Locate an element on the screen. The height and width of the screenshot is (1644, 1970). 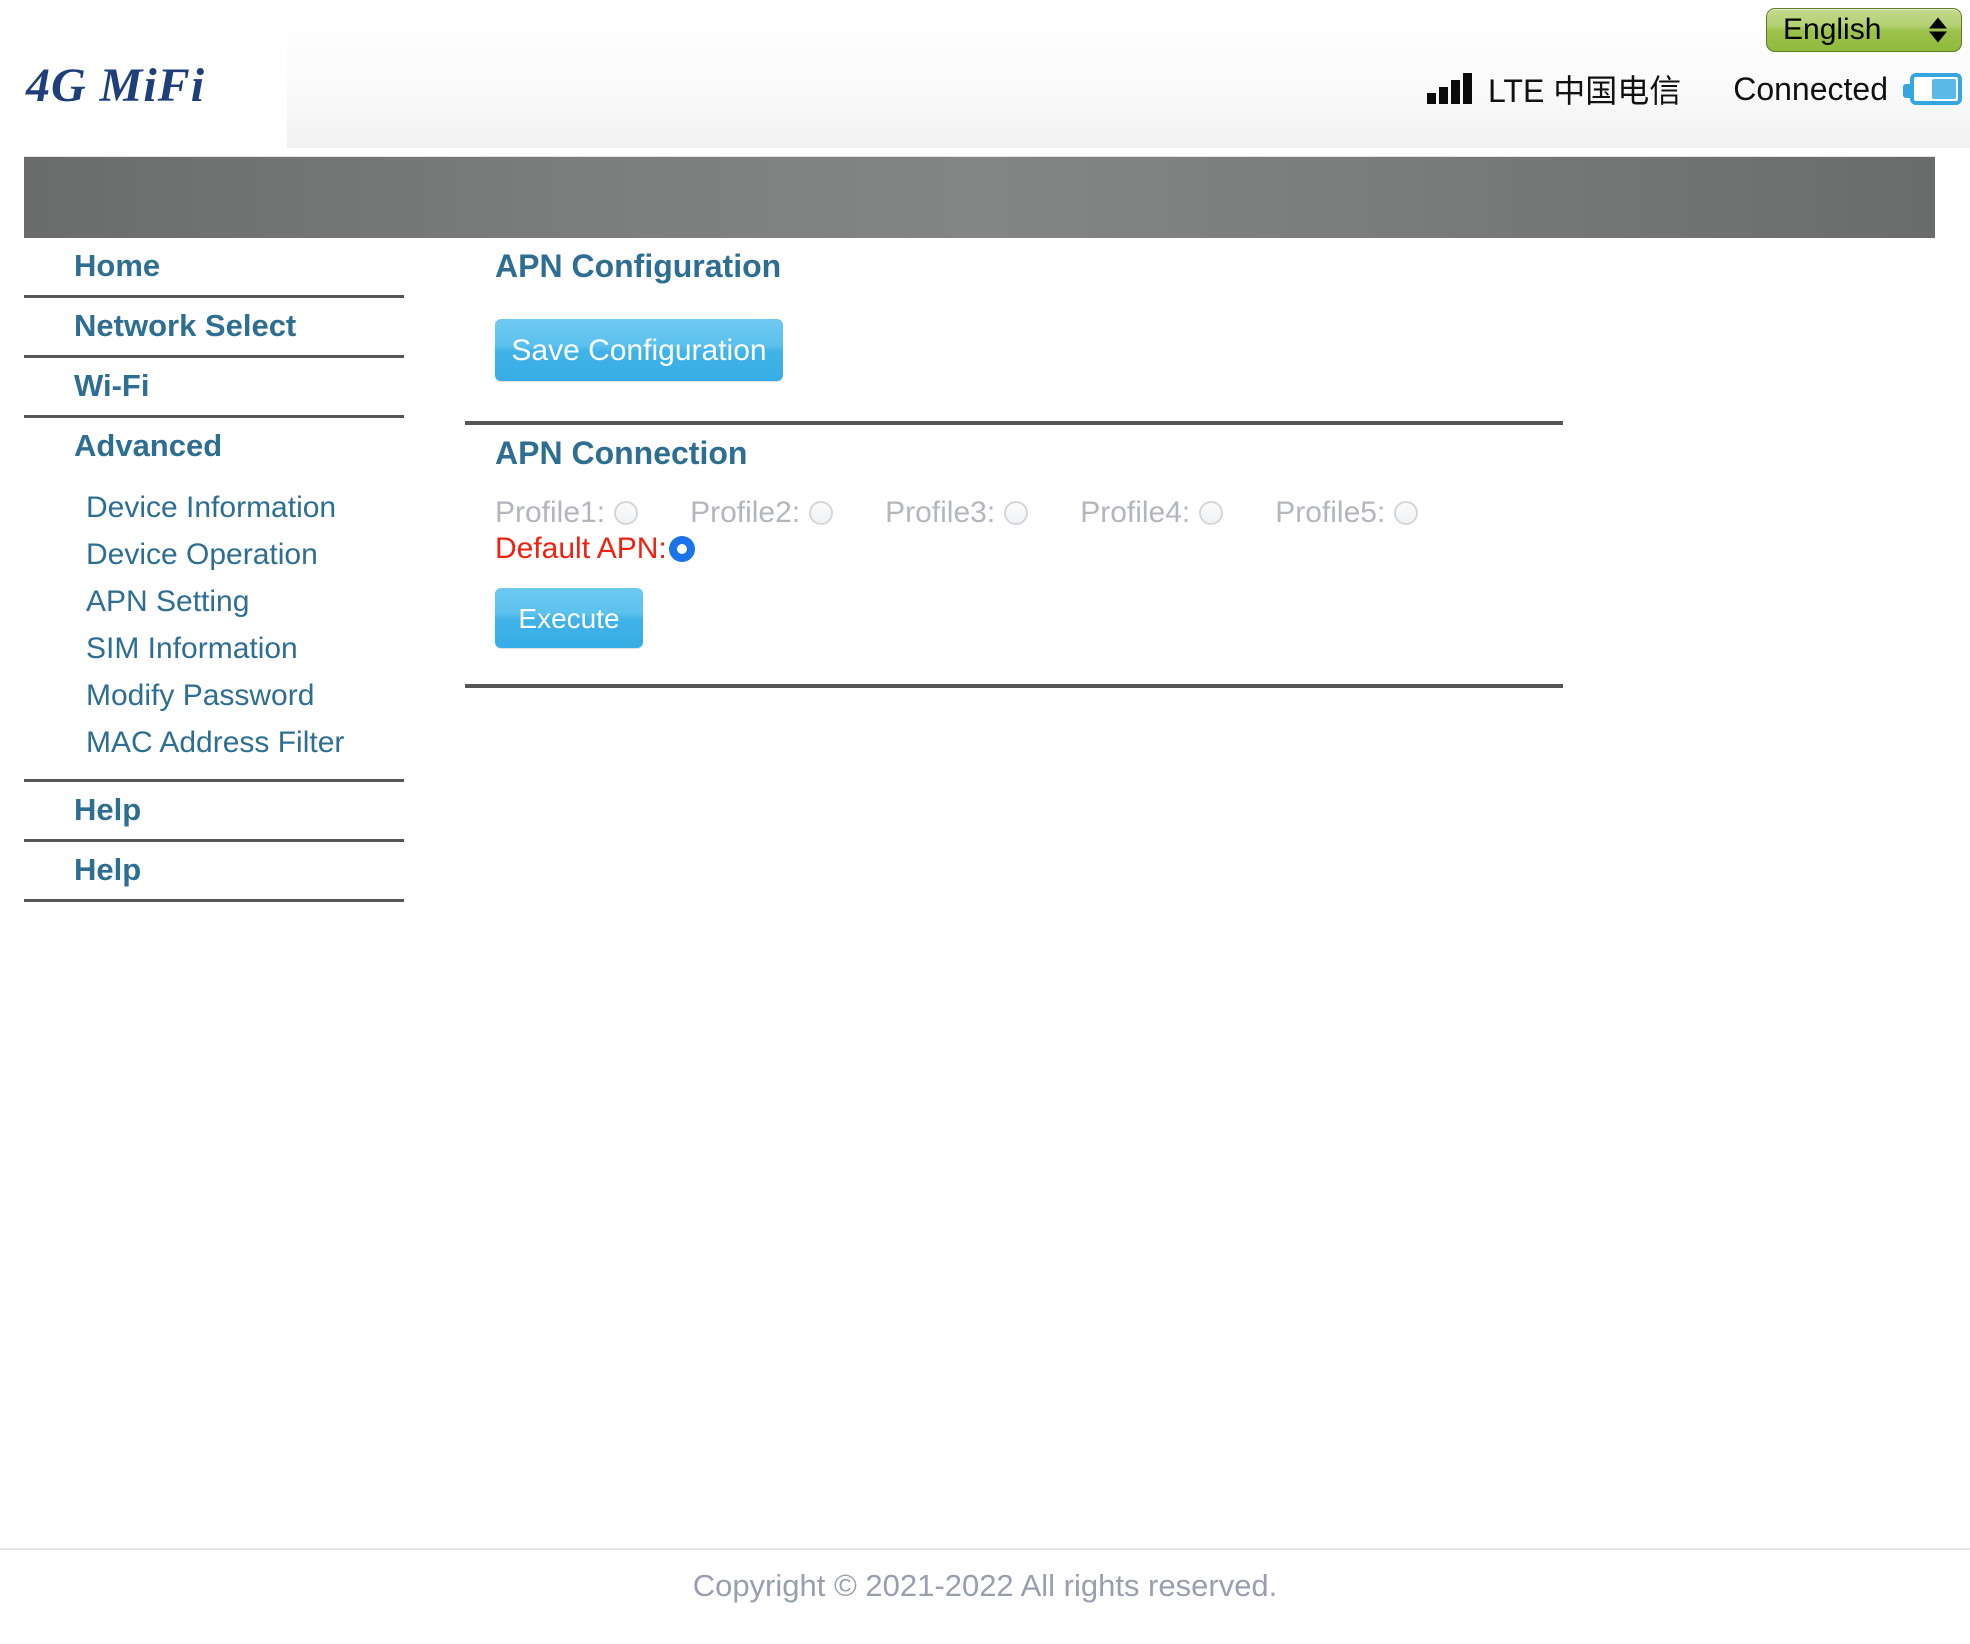
page-header: 4G MiFi English LTE 中国电信 Connected is located at coordinates (985, 74).